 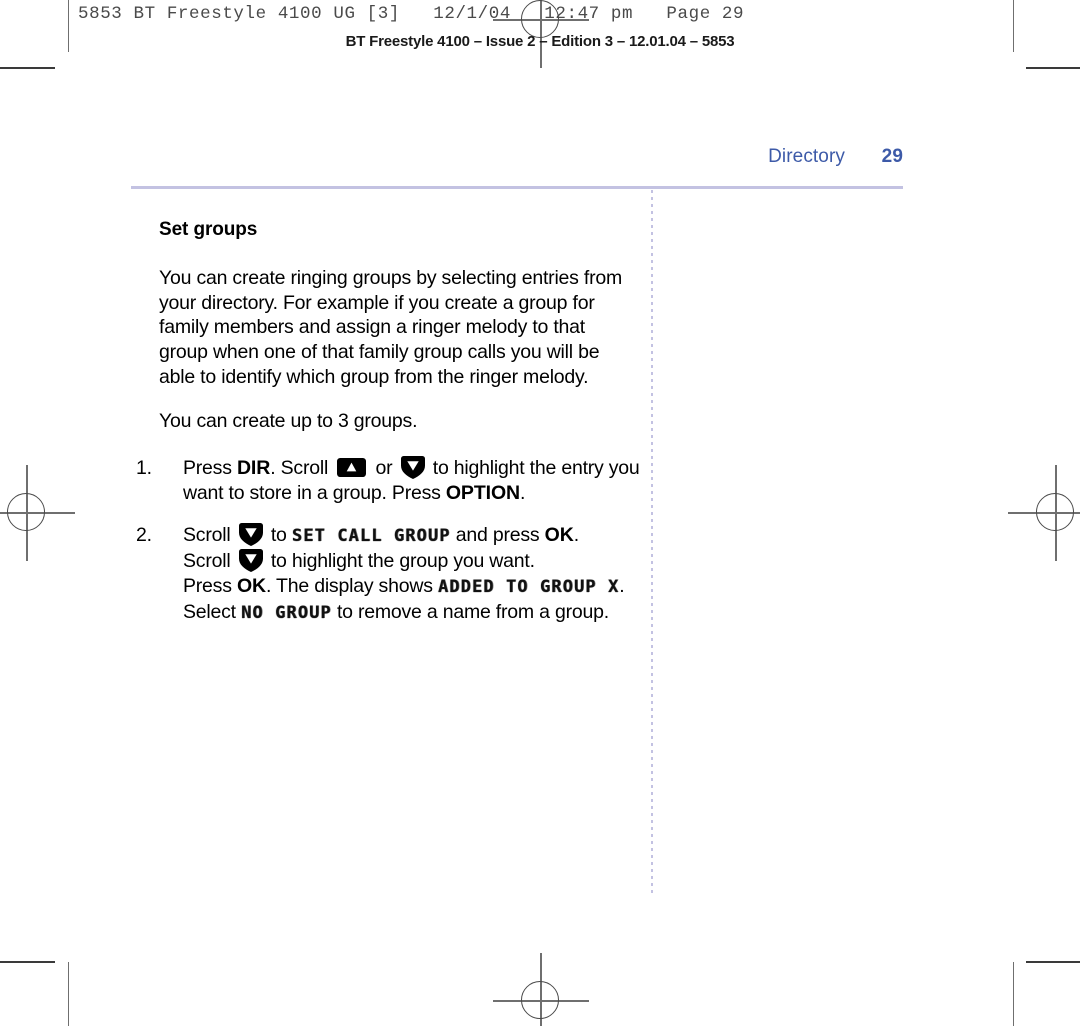 What do you see at coordinates (1013, 994) in the screenshot?
I see `crop-mark-bottom-right-vertical` at bounding box center [1013, 994].